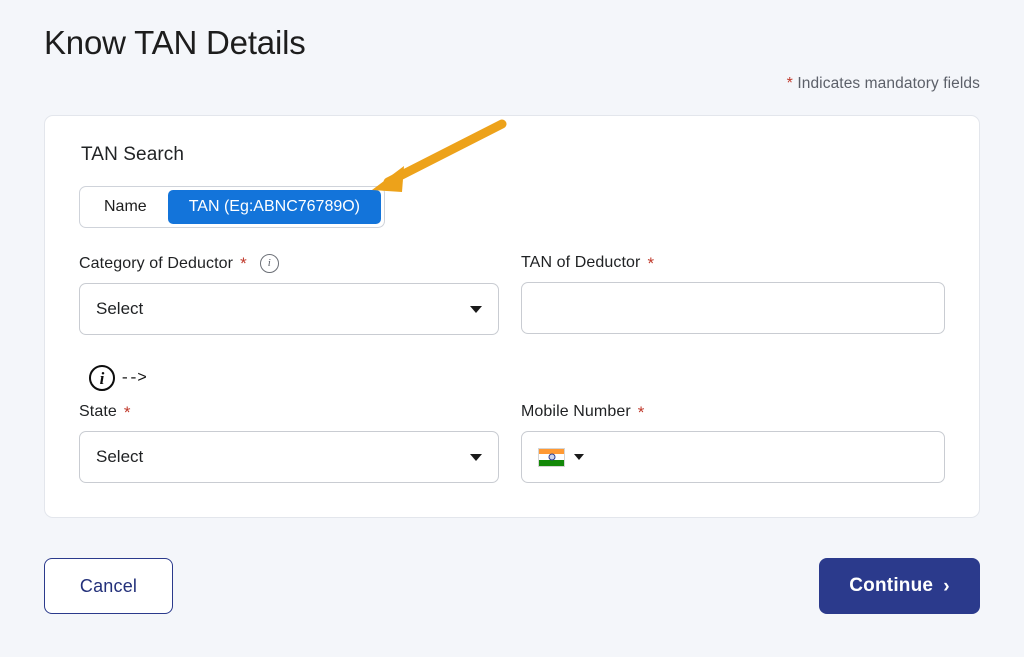 This screenshot has width=1024, height=657. I want to click on state-select: Select, so click(289, 457).